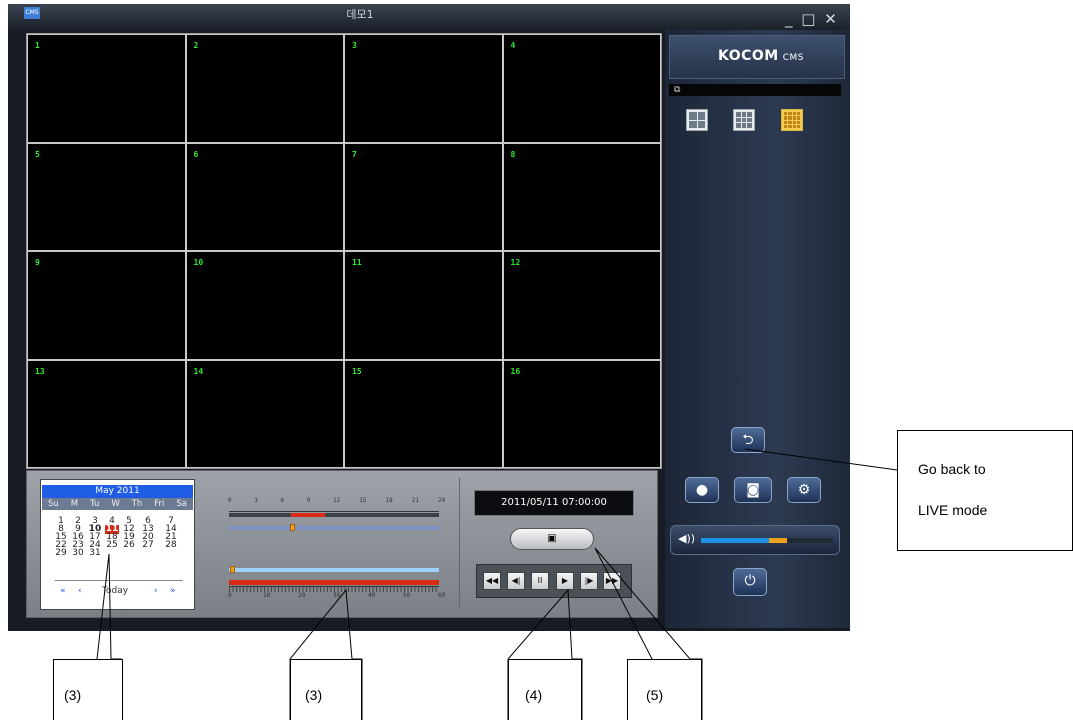 The height and width of the screenshot is (720, 1073). Describe the element at coordinates (61, 553) in the screenshot. I see `calendar-day: 29` at that location.